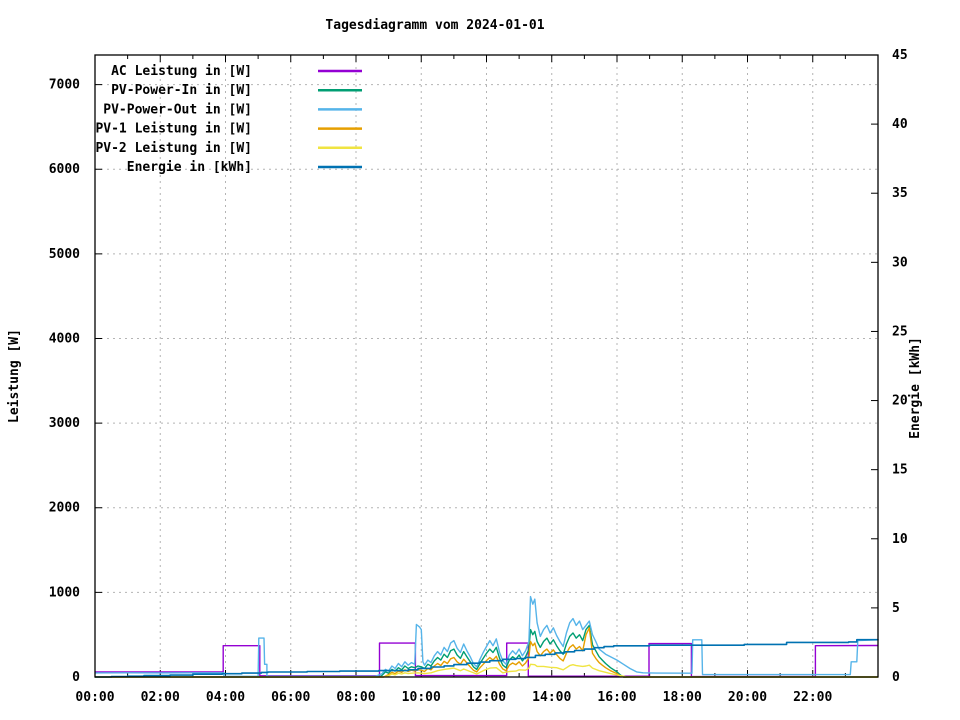 Image resolution: width=960 pixels, height=720 pixels. What do you see at coordinates (900, 124) in the screenshot?
I see `right-tick-label: 40` at bounding box center [900, 124].